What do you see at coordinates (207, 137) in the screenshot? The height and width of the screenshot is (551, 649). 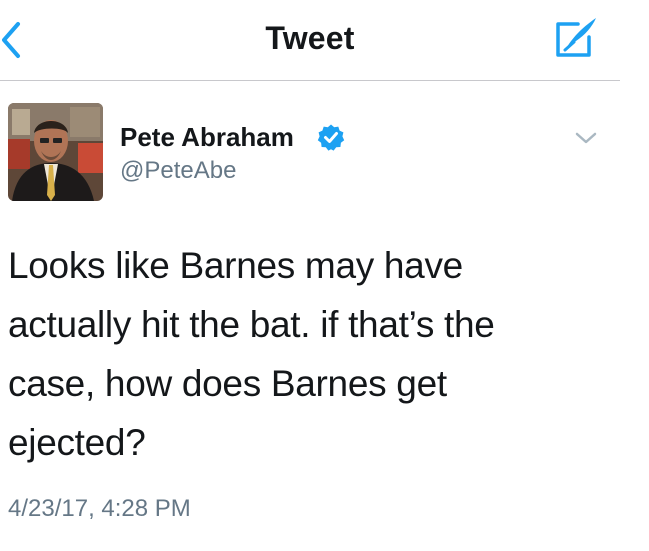 I see `author-name: Pete Abraham` at bounding box center [207, 137].